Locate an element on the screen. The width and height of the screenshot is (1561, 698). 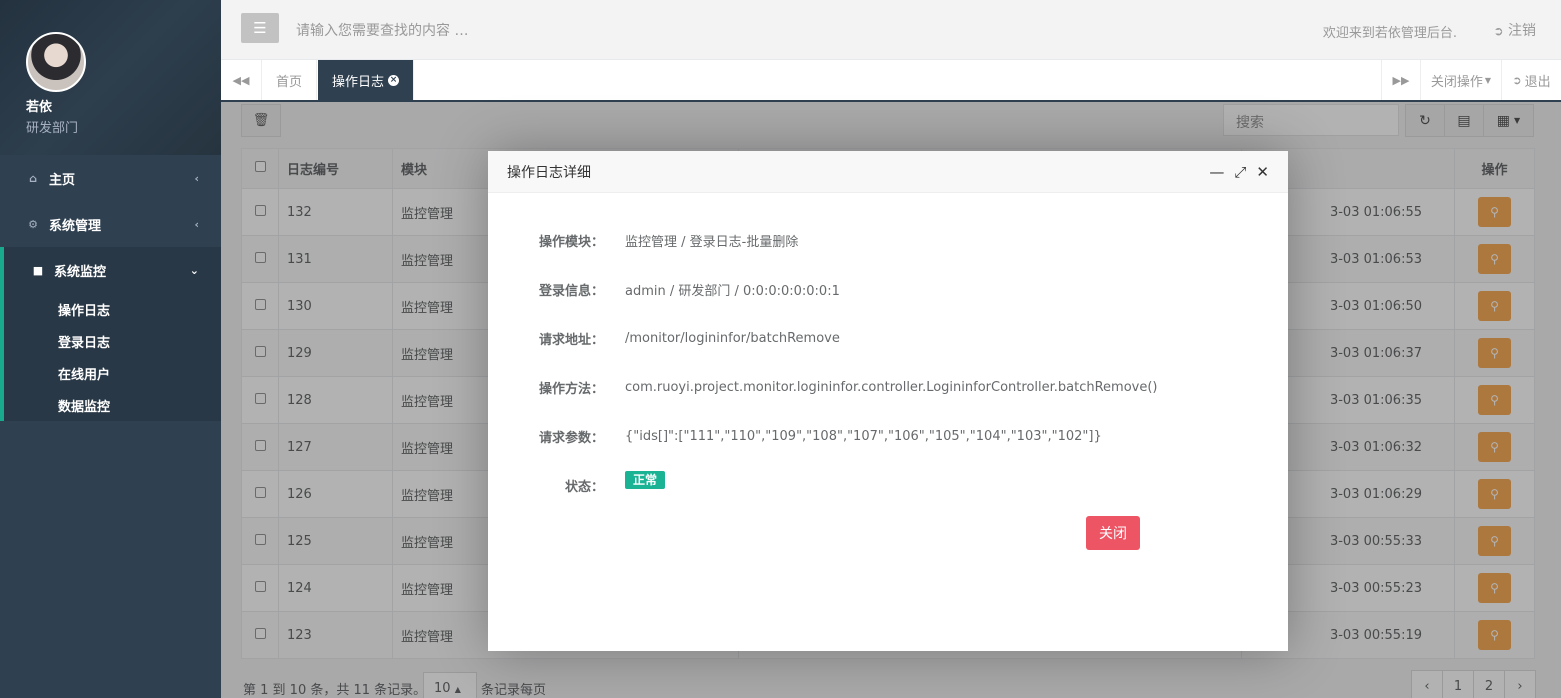
user-dept: 研发部门 is located at coordinates (52, 128).